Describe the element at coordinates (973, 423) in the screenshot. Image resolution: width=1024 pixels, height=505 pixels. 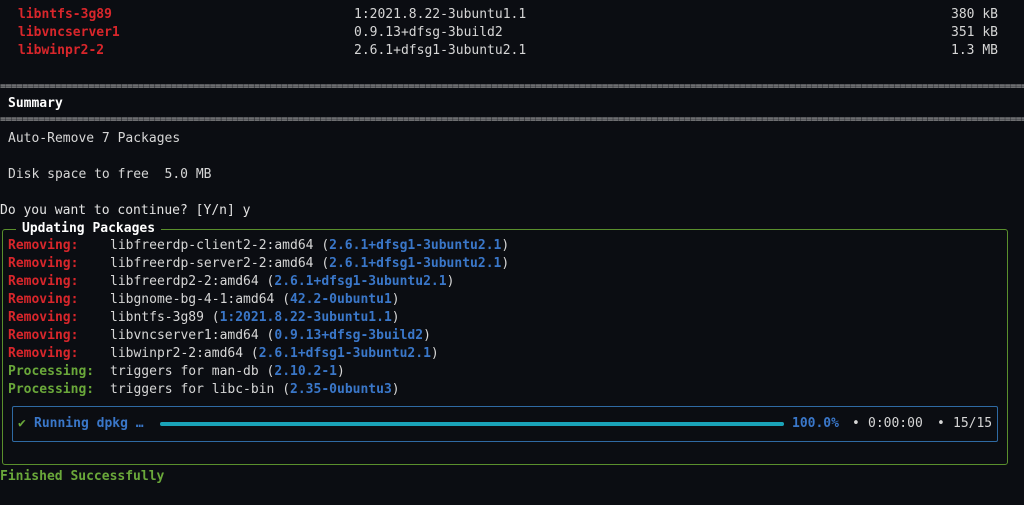
I see `progress-count: 15/15` at that location.